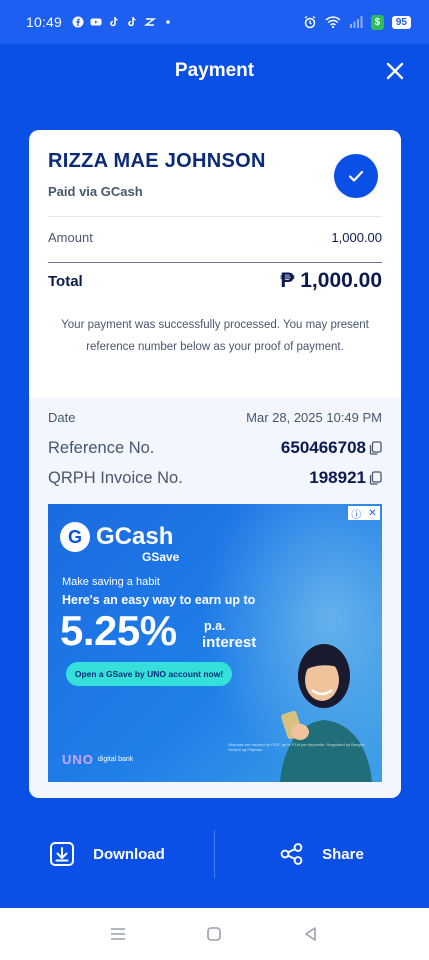  Describe the element at coordinates (215, 281) in the screenshot. I see `total-row: Total ₱ 1,000.00` at that location.